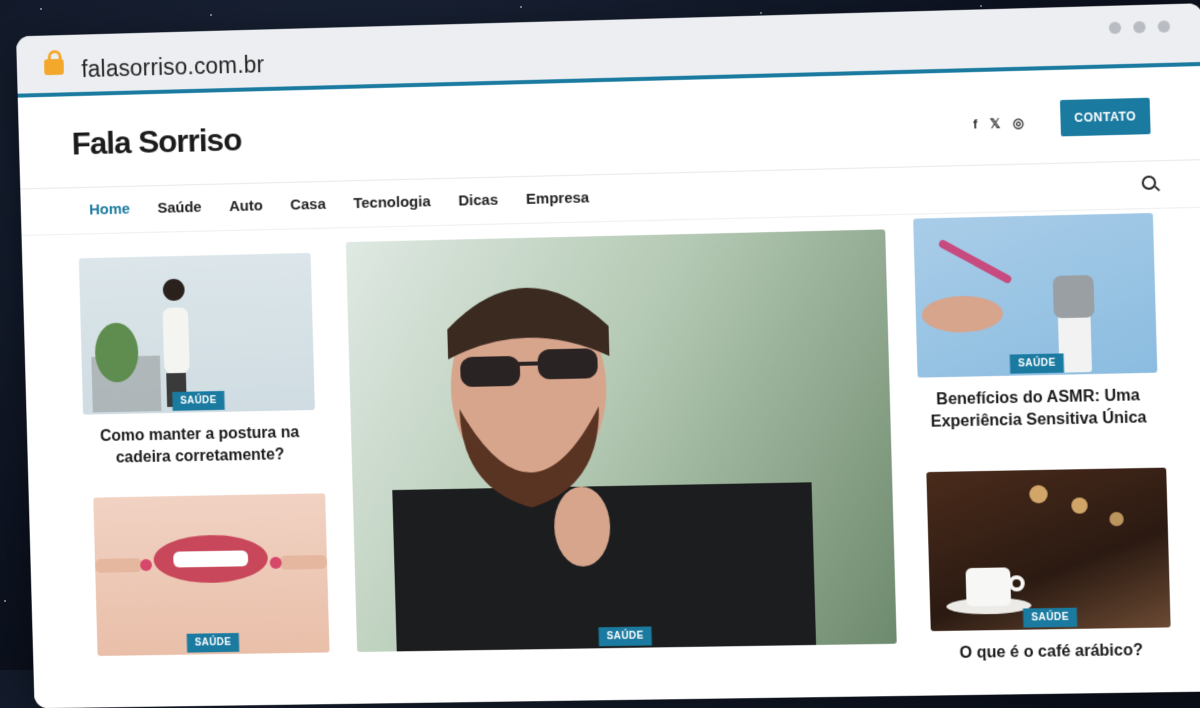 Image resolution: width=1200 pixels, height=708 pixels. I want to click on window-controls, so click(1139, 27).